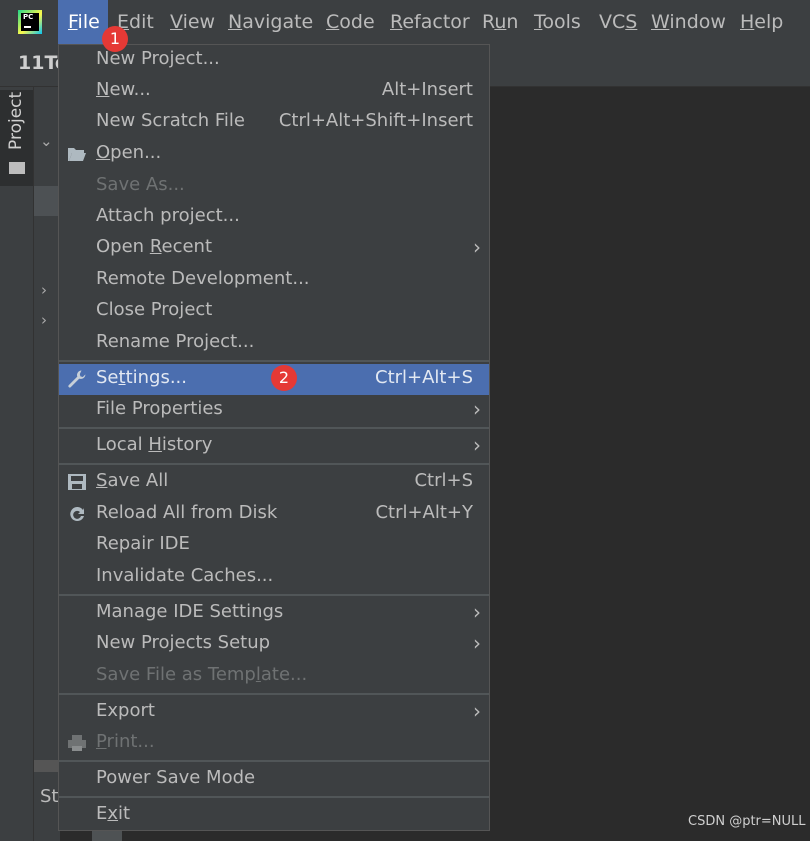 This screenshot has height=841, width=810. What do you see at coordinates (618, 22) in the screenshot?
I see `menu-vcs: VCS` at bounding box center [618, 22].